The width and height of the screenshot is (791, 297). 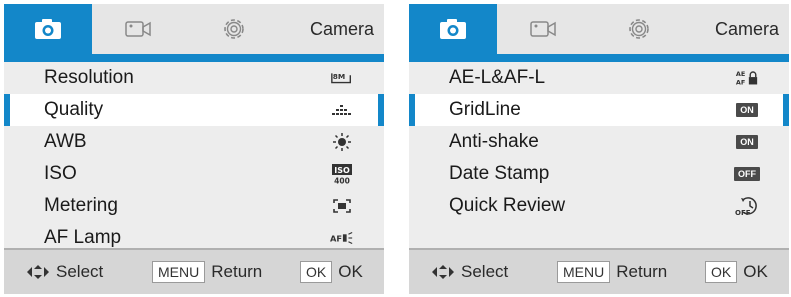 What do you see at coordinates (89, 77) in the screenshot?
I see `menu-item-label: Resolution` at bounding box center [89, 77].